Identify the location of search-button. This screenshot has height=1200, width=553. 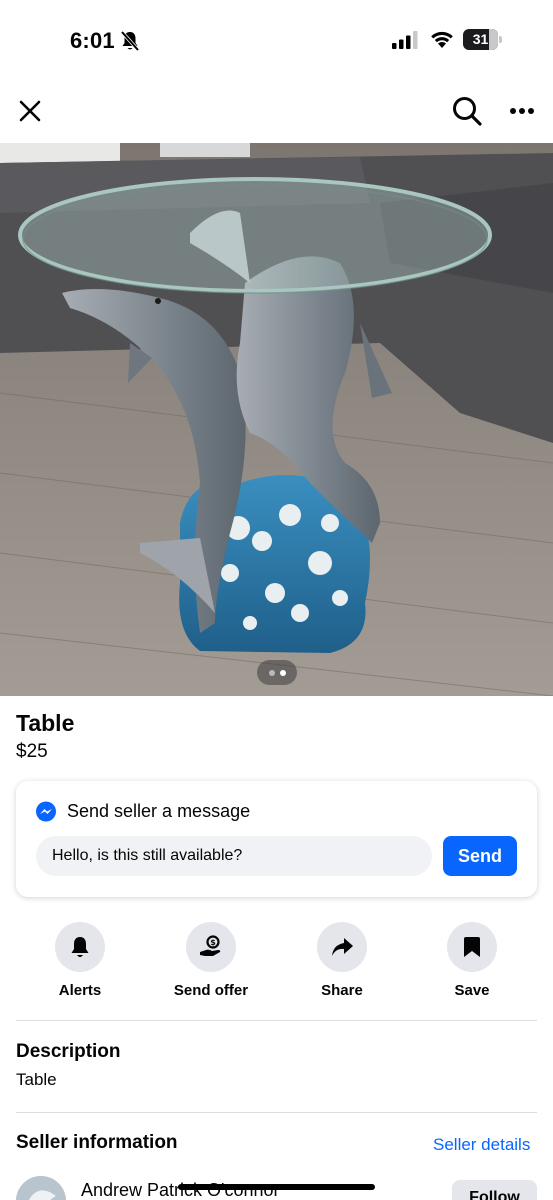
(467, 111).